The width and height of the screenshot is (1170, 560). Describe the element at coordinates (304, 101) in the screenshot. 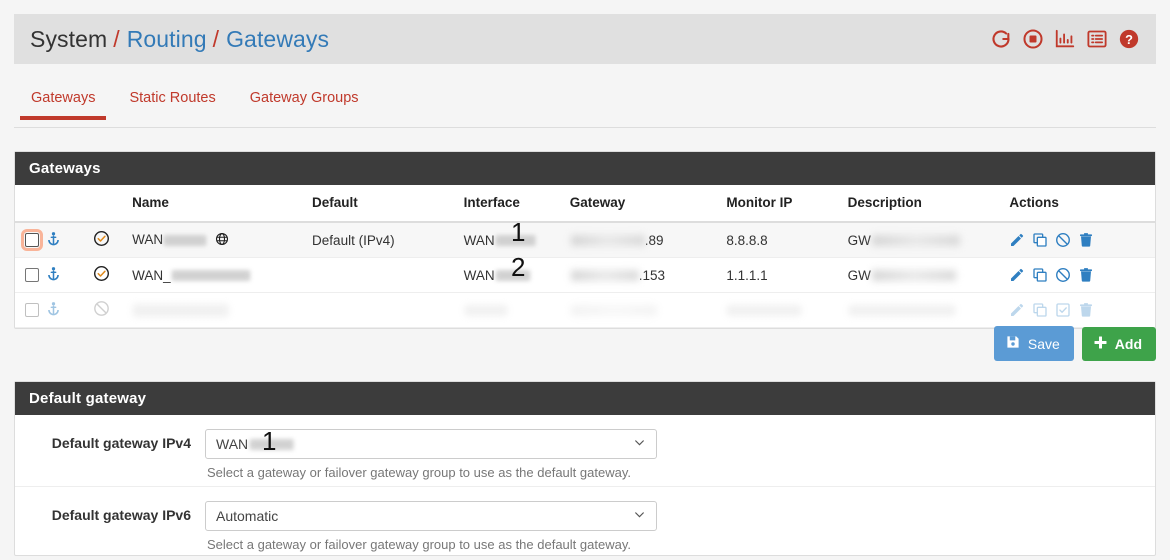

I see `tab-gateway-groups: Gateway Groups` at that location.